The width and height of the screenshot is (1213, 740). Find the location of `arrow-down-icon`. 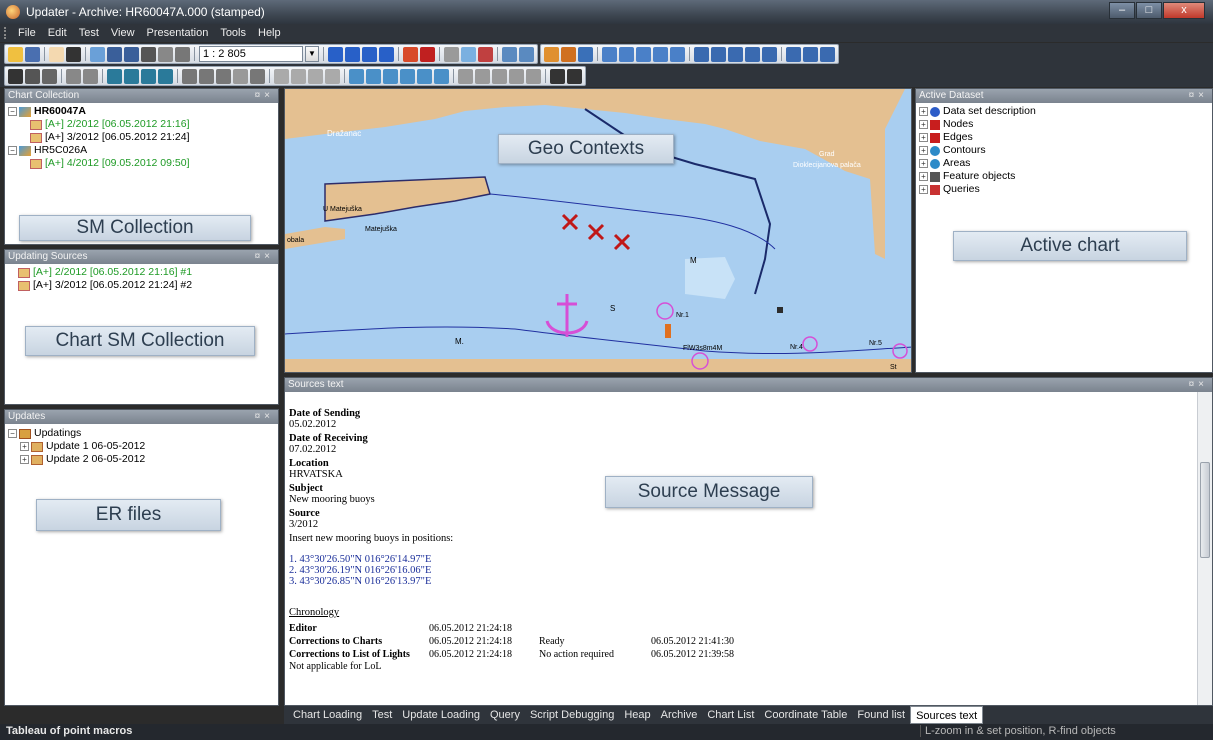

arrow-down-icon is located at coordinates (369, 54).